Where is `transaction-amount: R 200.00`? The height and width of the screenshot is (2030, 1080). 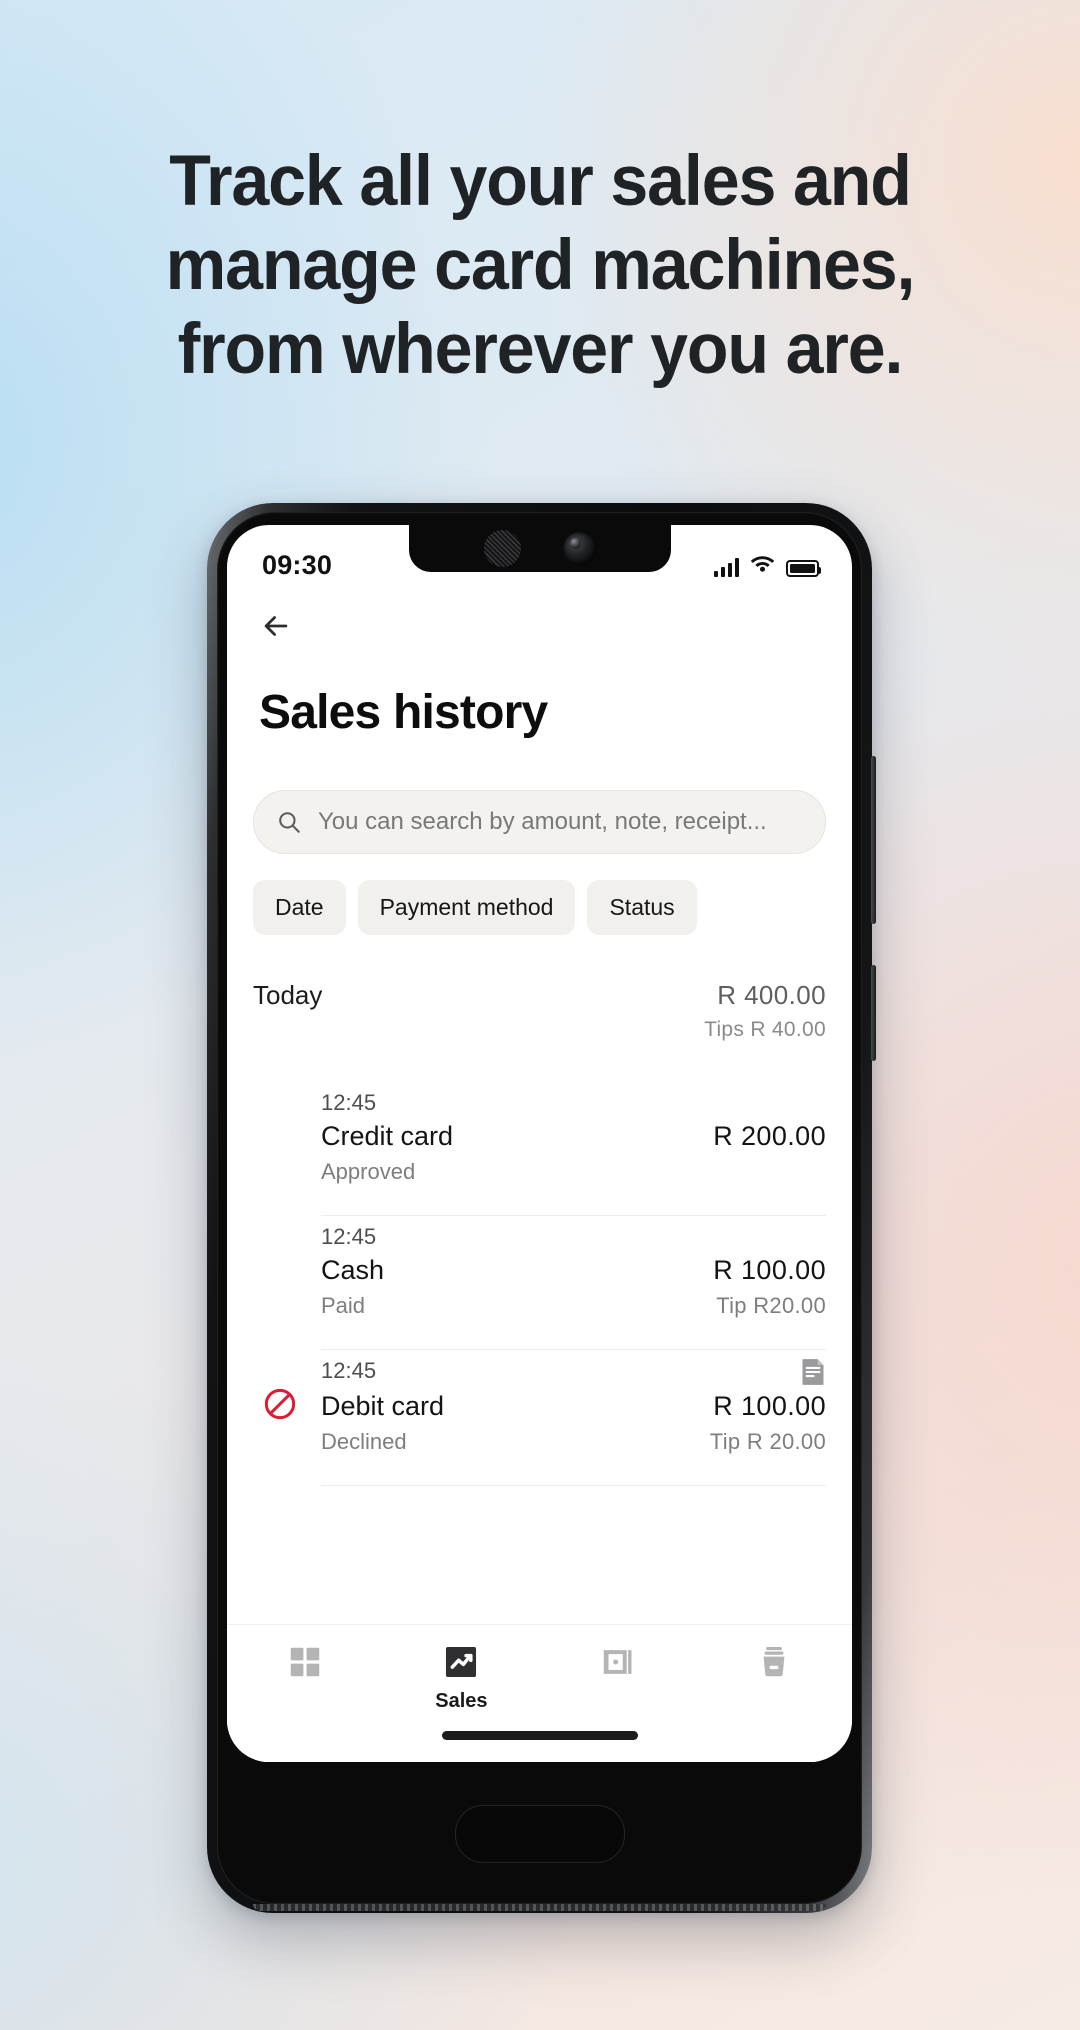 transaction-amount: R 200.00 is located at coordinates (769, 1136).